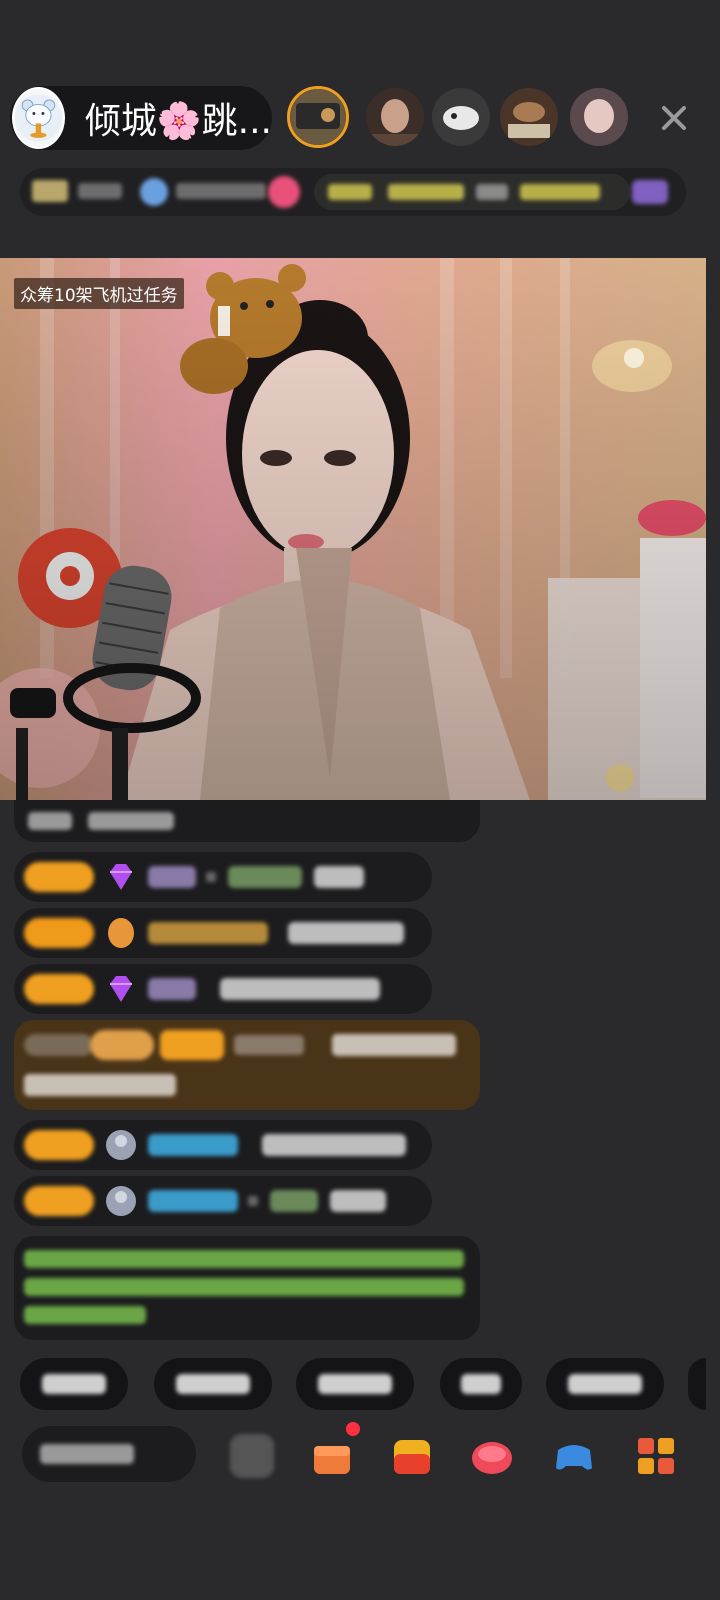 The image size is (720, 1600). I want to click on chat-message-partial, so click(247, 821).